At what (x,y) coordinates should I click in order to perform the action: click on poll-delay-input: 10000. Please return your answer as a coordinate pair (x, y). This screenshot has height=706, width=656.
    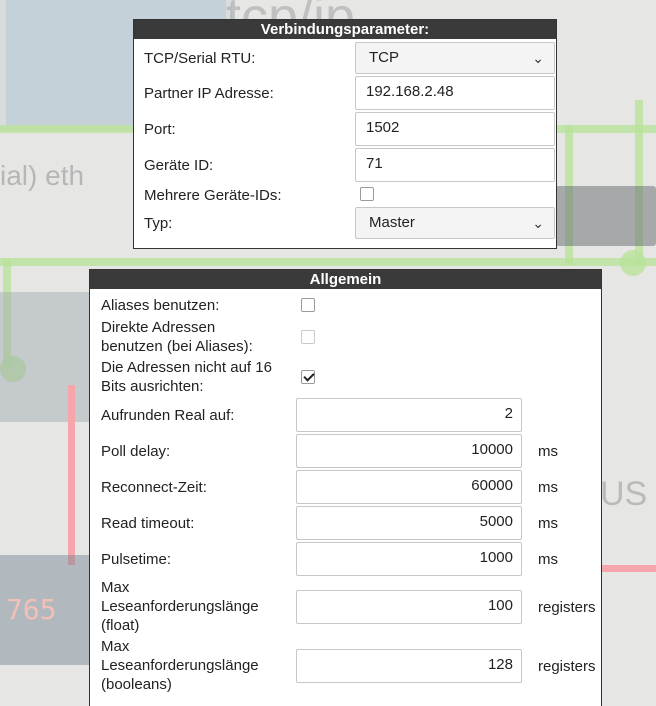
    Looking at the image, I should click on (409, 451).